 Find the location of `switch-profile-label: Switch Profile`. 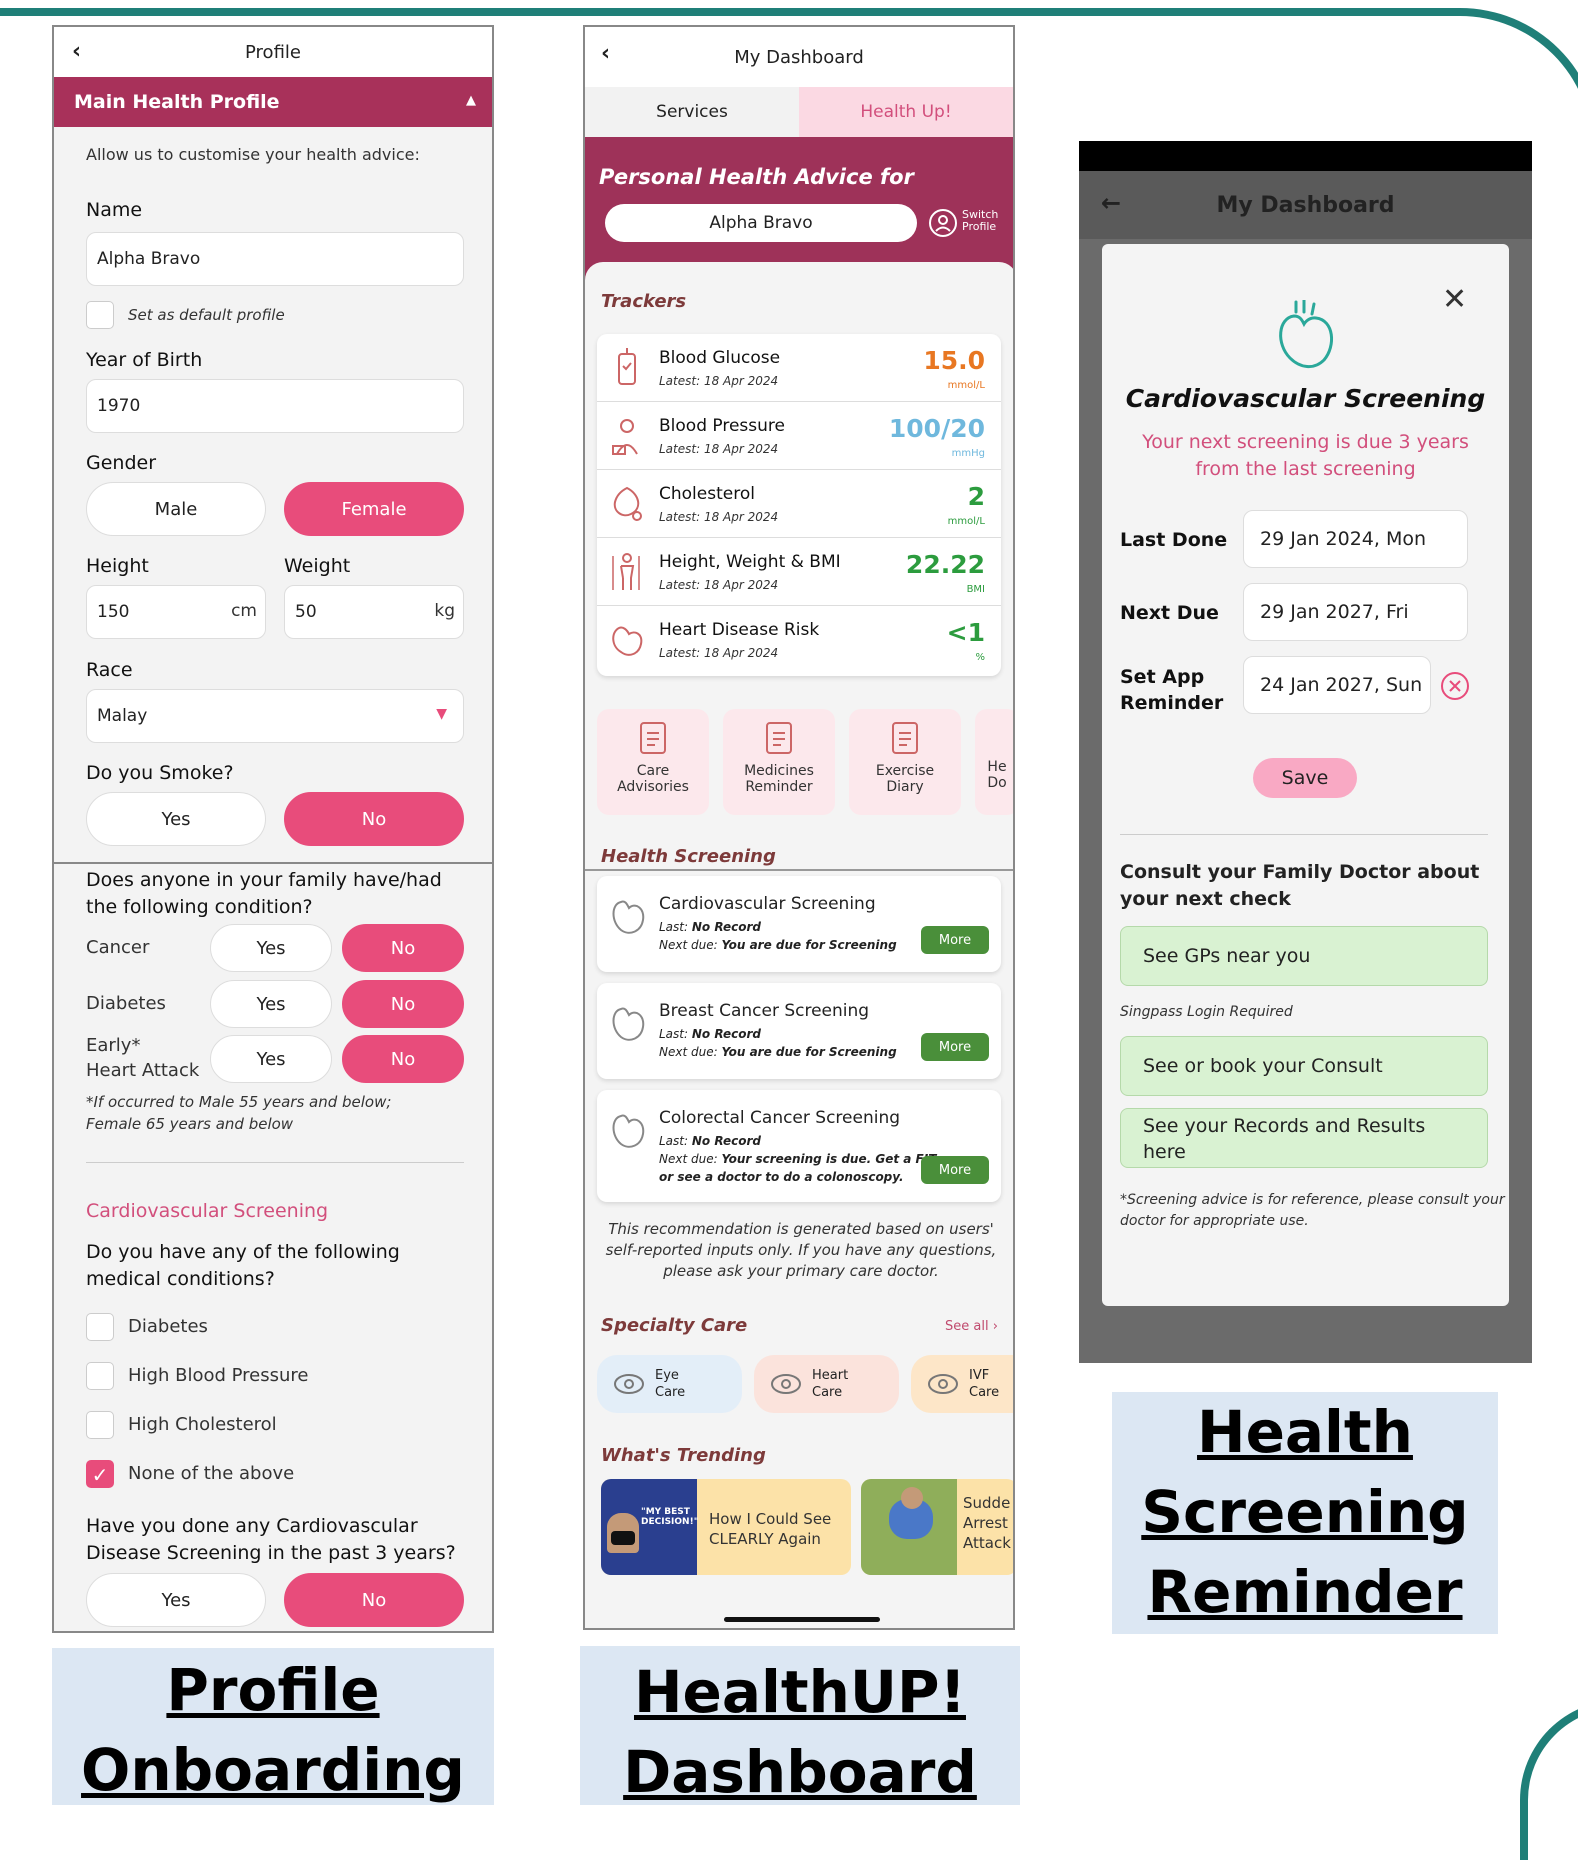

switch-profile-label: Switch Profile is located at coordinates (980, 220).